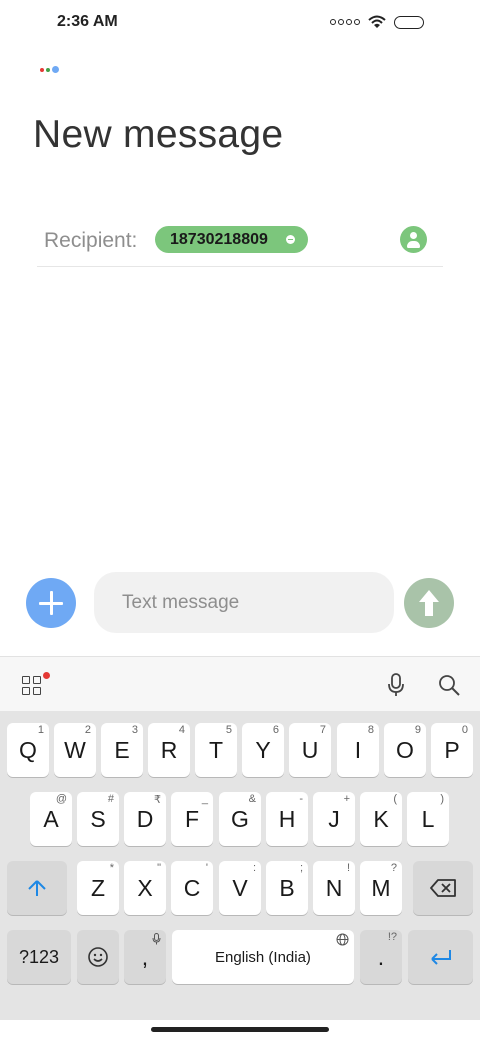  What do you see at coordinates (39, 957) in the screenshot?
I see `num-sym-key: ?123` at bounding box center [39, 957].